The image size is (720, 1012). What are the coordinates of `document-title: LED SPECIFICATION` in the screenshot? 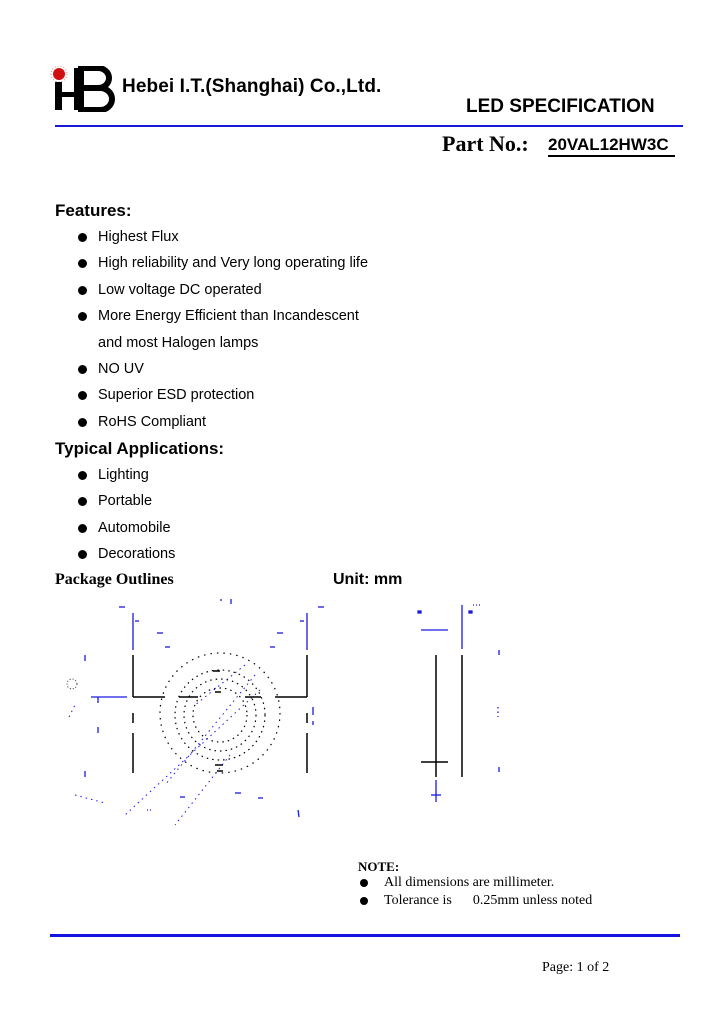 It's located at (560, 106).